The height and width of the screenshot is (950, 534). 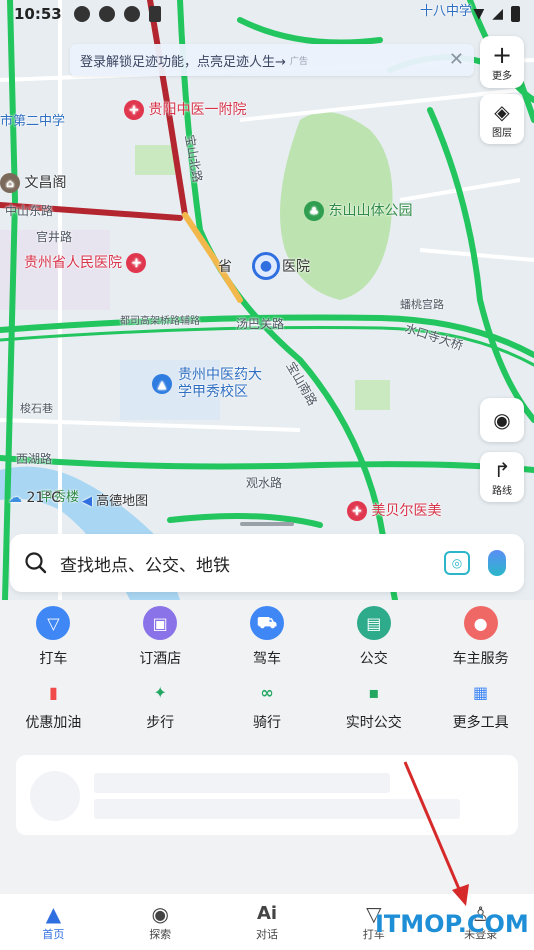 I want to click on nav-explore: ◉ 探索, so click(x=160, y=922).